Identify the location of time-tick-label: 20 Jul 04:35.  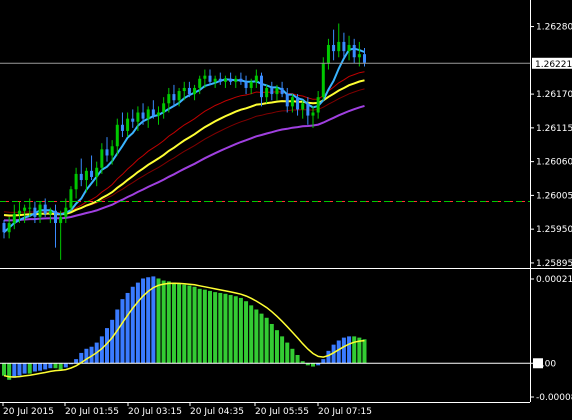
(217, 412).